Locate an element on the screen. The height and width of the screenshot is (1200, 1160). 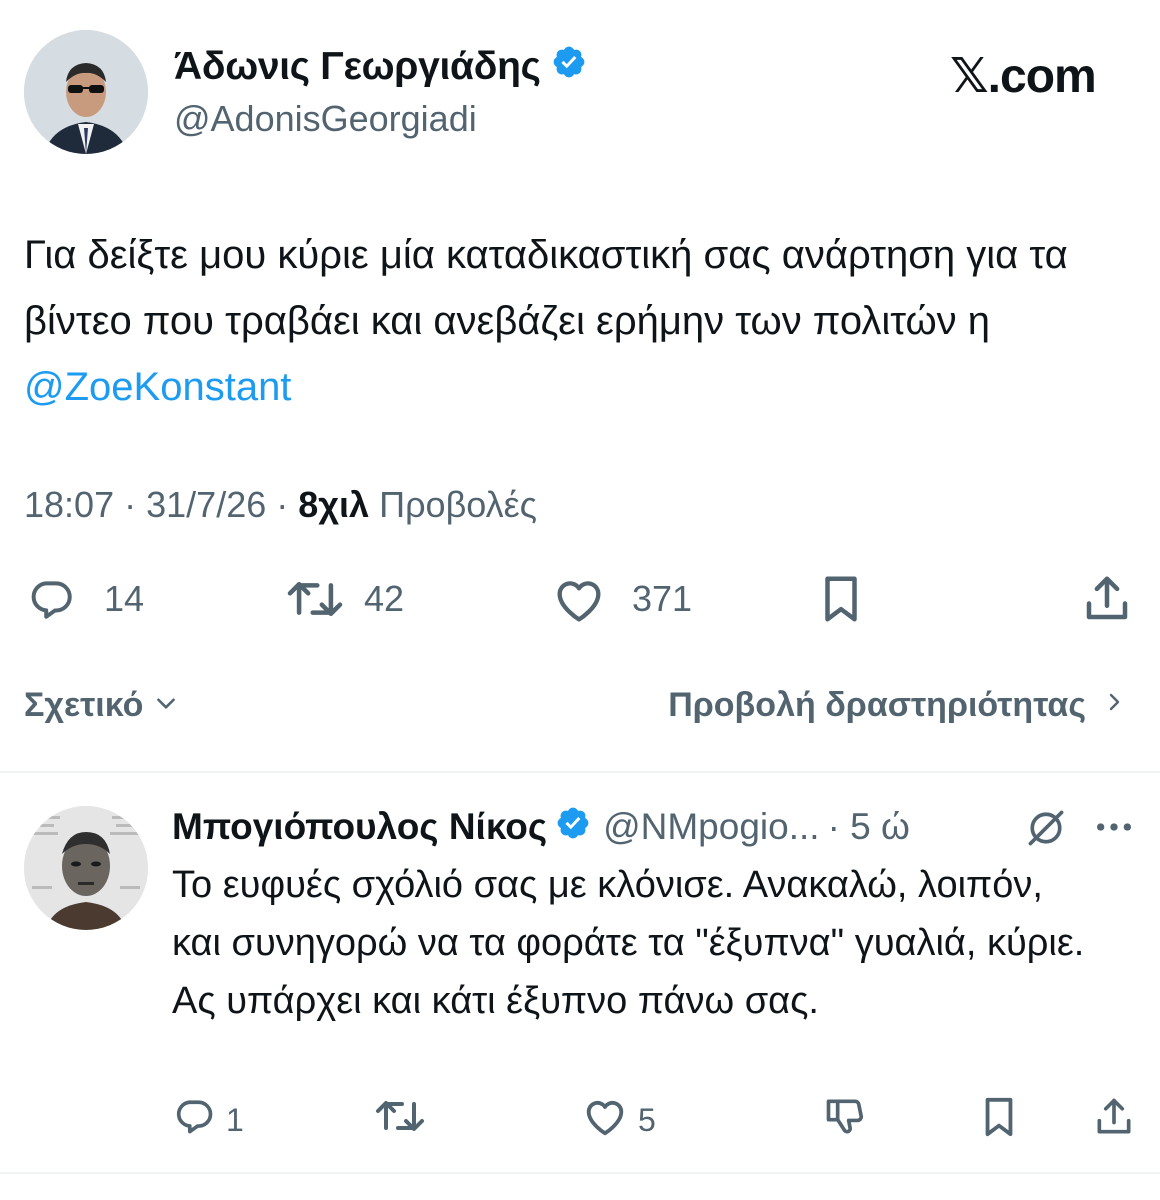
reply-share-button is located at coordinates (1114, 1121).